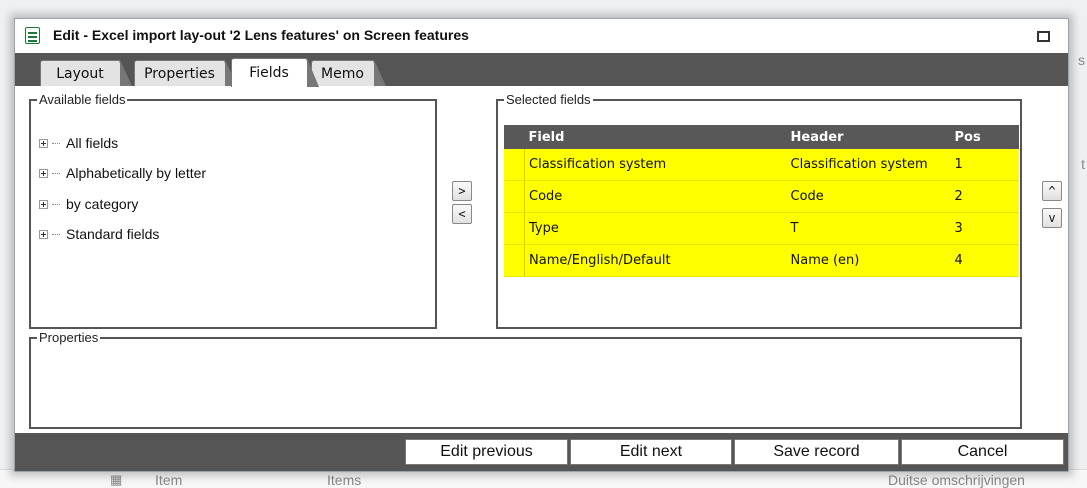 The width and height of the screenshot is (1087, 488). Describe the element at coordinates (956, 480) in the screenshot. I see `background-text: Duitse omschrijvingen` at that location.